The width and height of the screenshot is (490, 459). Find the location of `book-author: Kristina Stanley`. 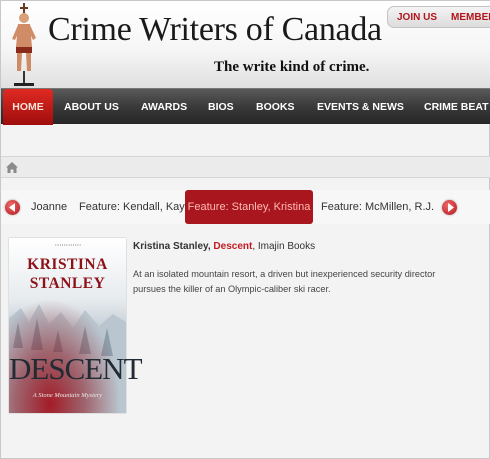

book-author: Kristina Stanley is located at coordinates (170, 246).